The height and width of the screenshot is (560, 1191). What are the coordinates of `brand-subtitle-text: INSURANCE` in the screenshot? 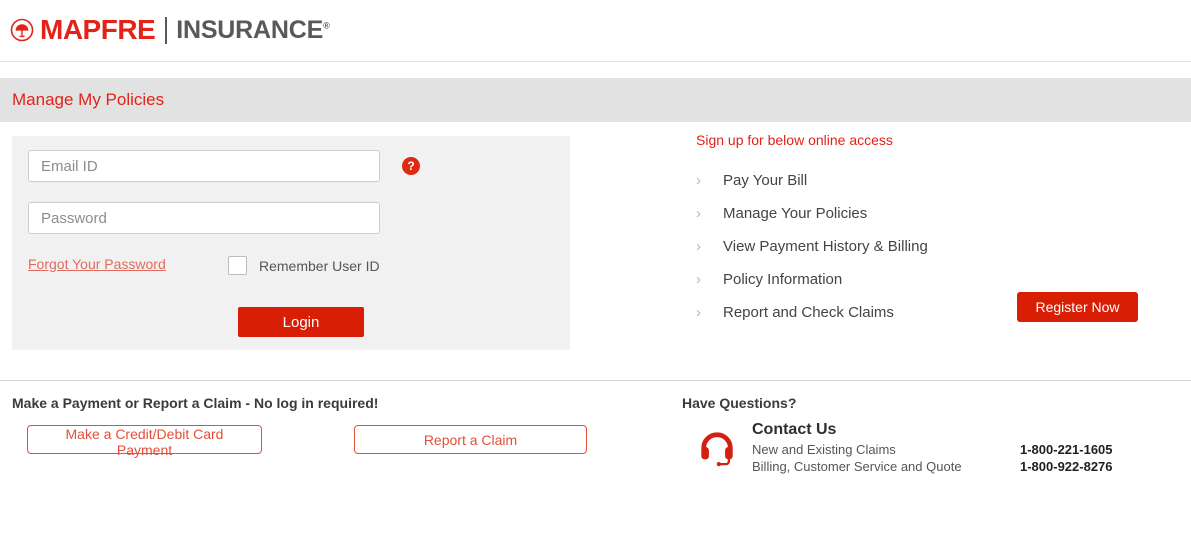 It's located at (250, 29).